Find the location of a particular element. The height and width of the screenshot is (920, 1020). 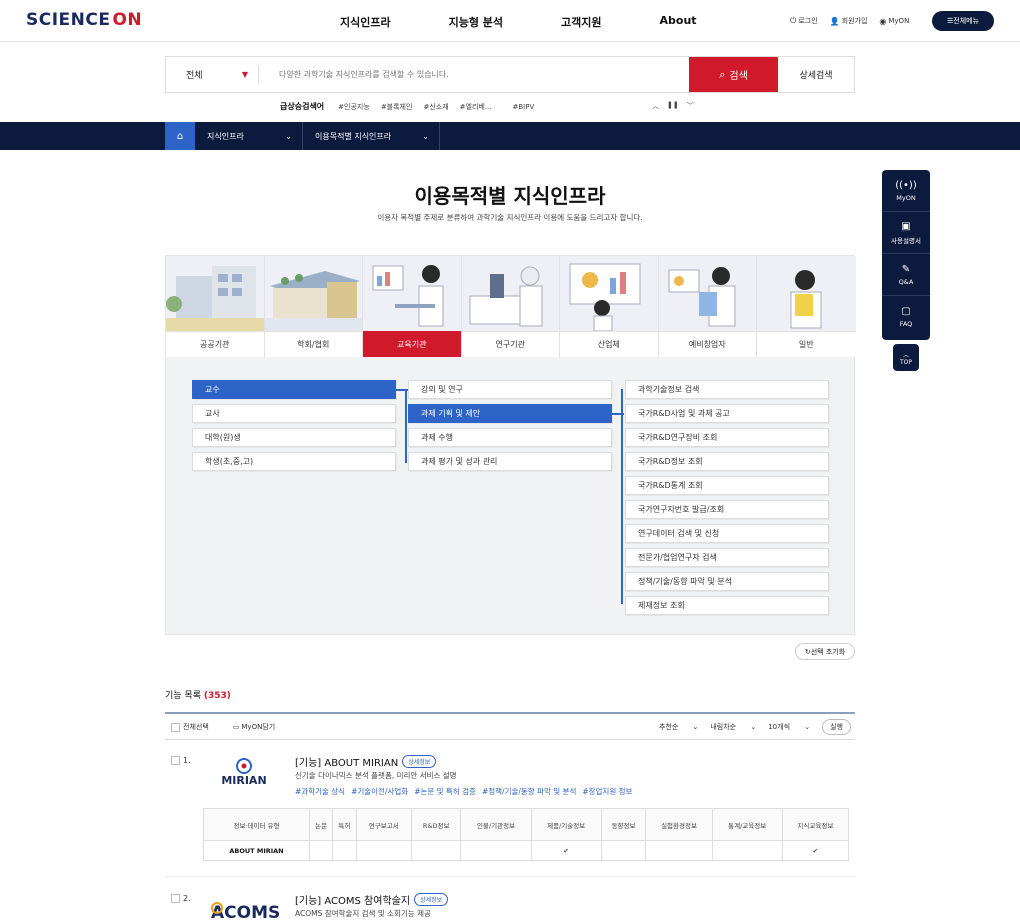

breadcrumb-level1: 지식인프라 ⌄ is located at coordinates (249, 136).